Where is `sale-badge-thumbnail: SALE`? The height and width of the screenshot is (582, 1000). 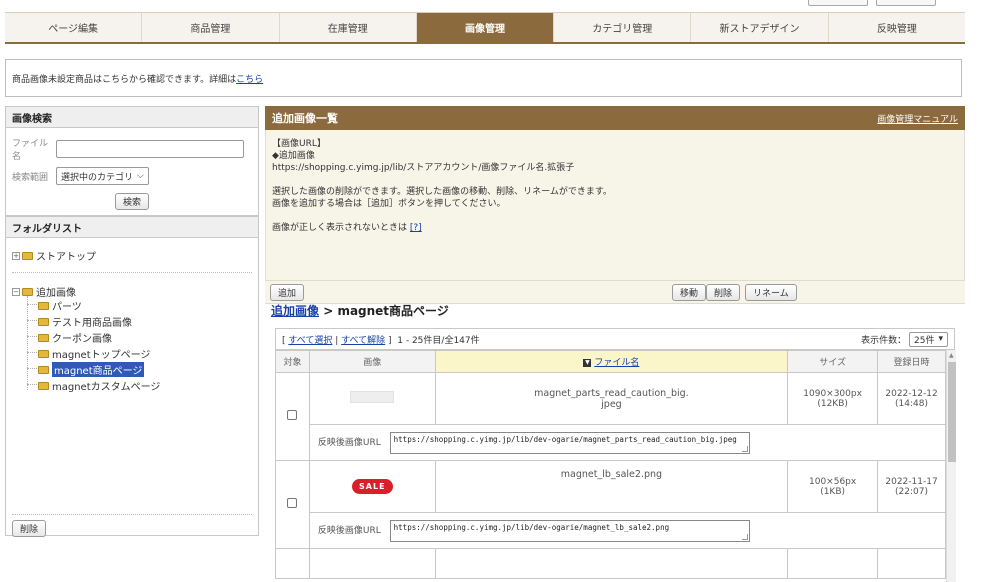
sale-badge-thumbnail: SALE is located at coordinates (372, 486).